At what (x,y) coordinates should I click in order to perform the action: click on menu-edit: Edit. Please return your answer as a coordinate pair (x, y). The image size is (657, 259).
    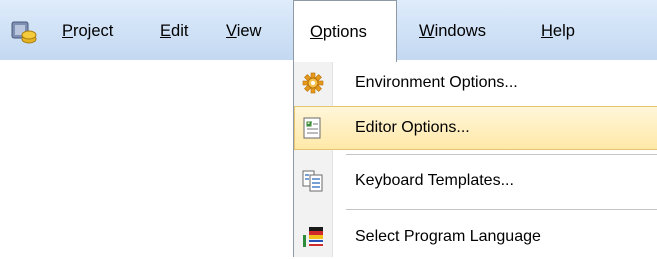
    Looking at the image, I should click on (174, 30).